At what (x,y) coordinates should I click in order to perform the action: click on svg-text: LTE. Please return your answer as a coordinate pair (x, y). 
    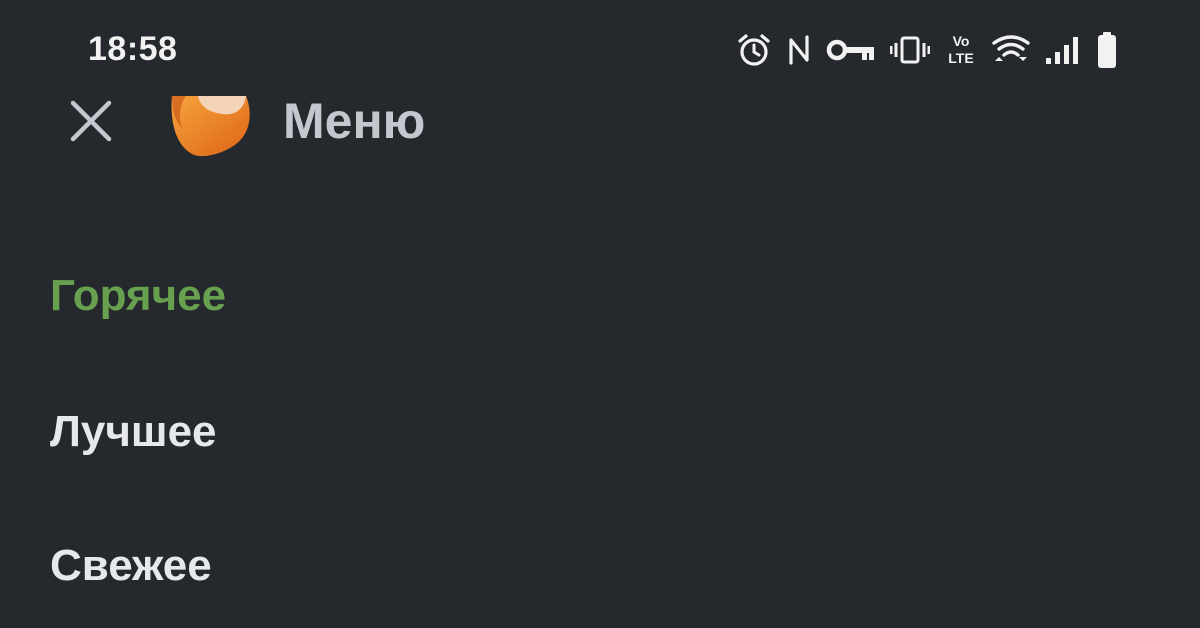
    Looking at the image, I should click on (960, 58).